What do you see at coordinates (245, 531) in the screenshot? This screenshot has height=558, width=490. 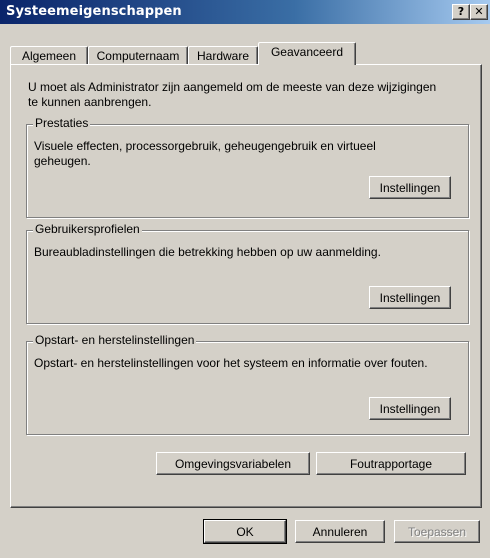 I see `ok-button: OK` at bounding box center [245, 531].